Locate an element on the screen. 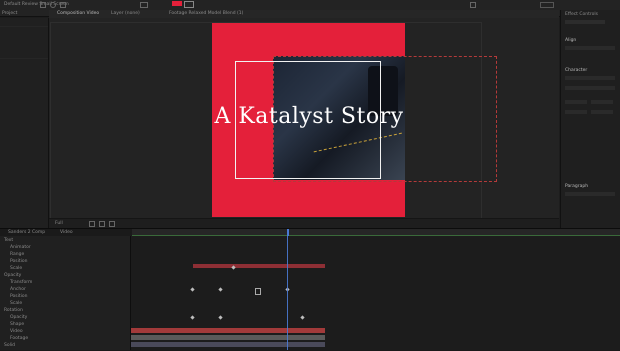 The height and width of the screenshot is (351, 620). font-family-field is located at coordinates (590, 78).